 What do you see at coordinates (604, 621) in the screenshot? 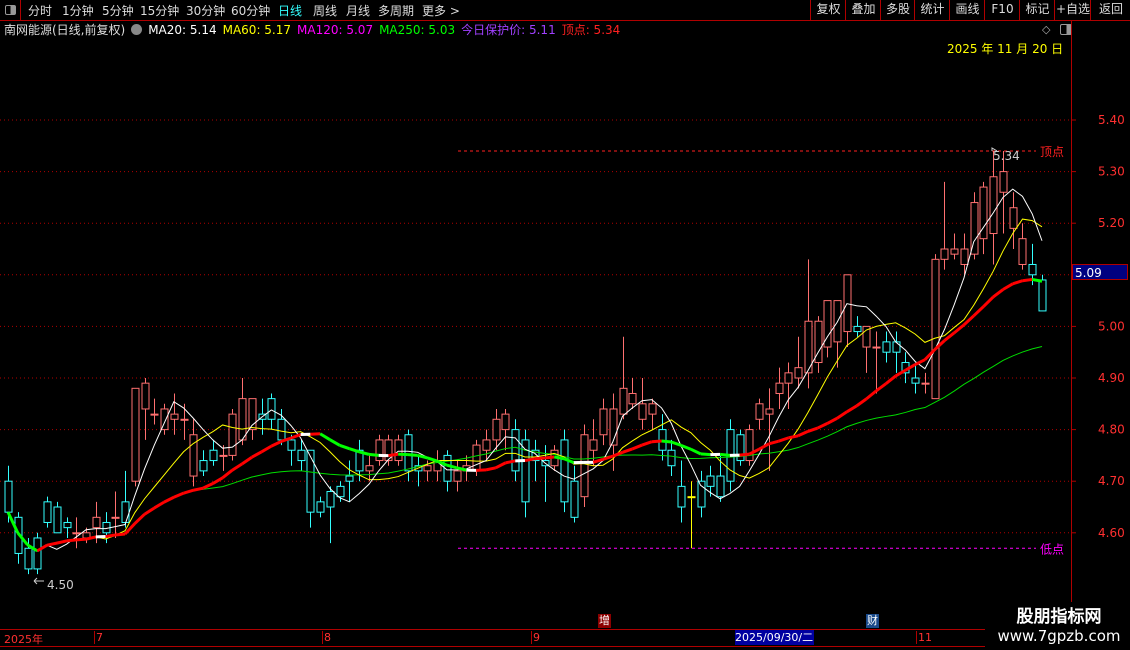
I see `event-badge-increase: 增` at bounding box center [604, 621].